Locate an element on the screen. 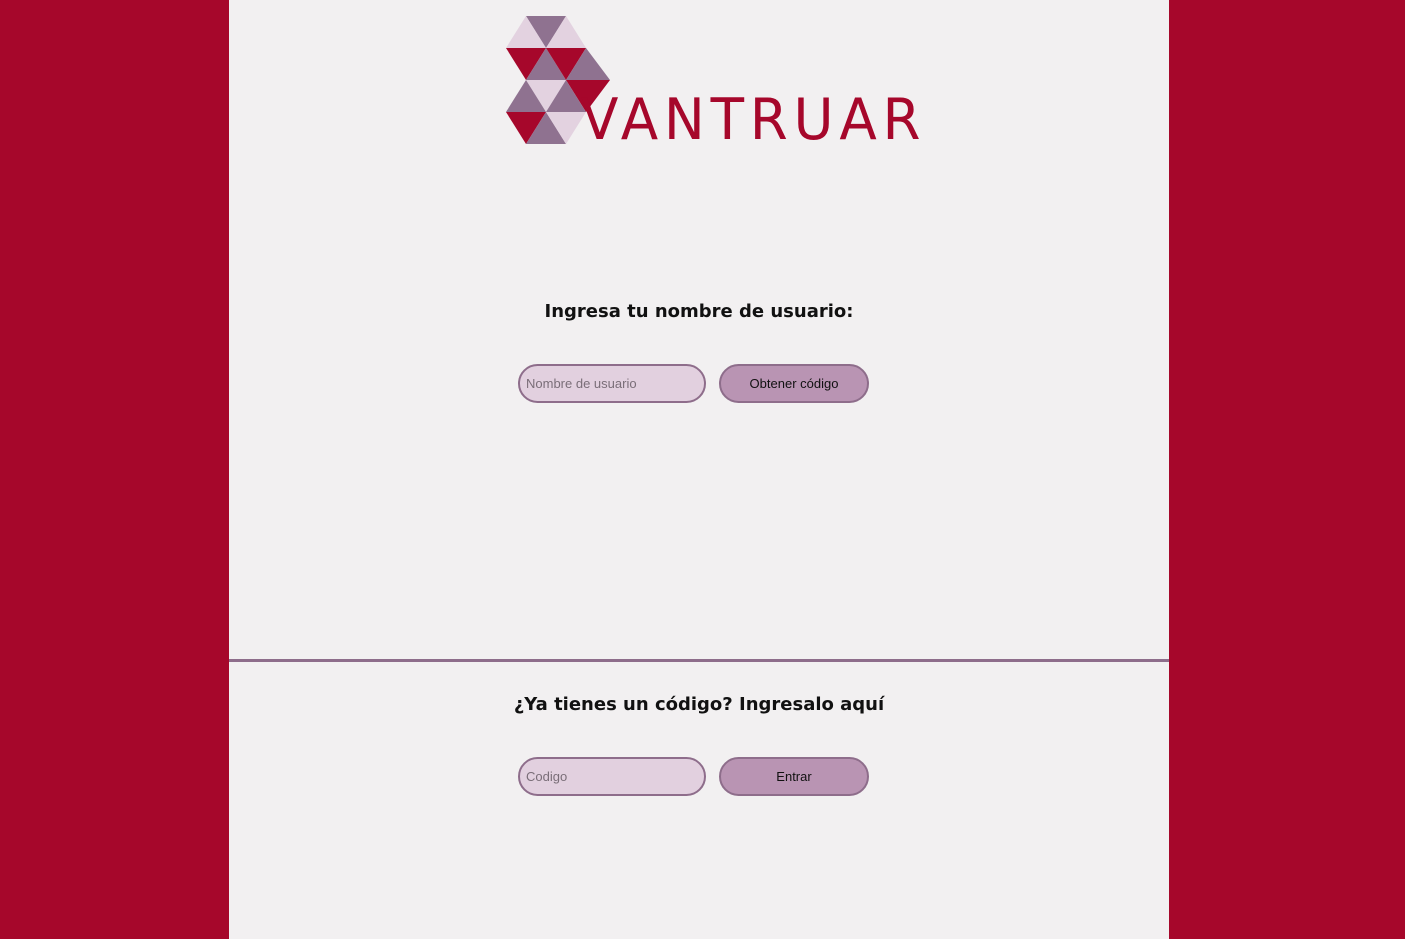 The height and width of the screenshot is (939, 1405). brand-name: VANTRUAR is located at coordinates (754, 120).